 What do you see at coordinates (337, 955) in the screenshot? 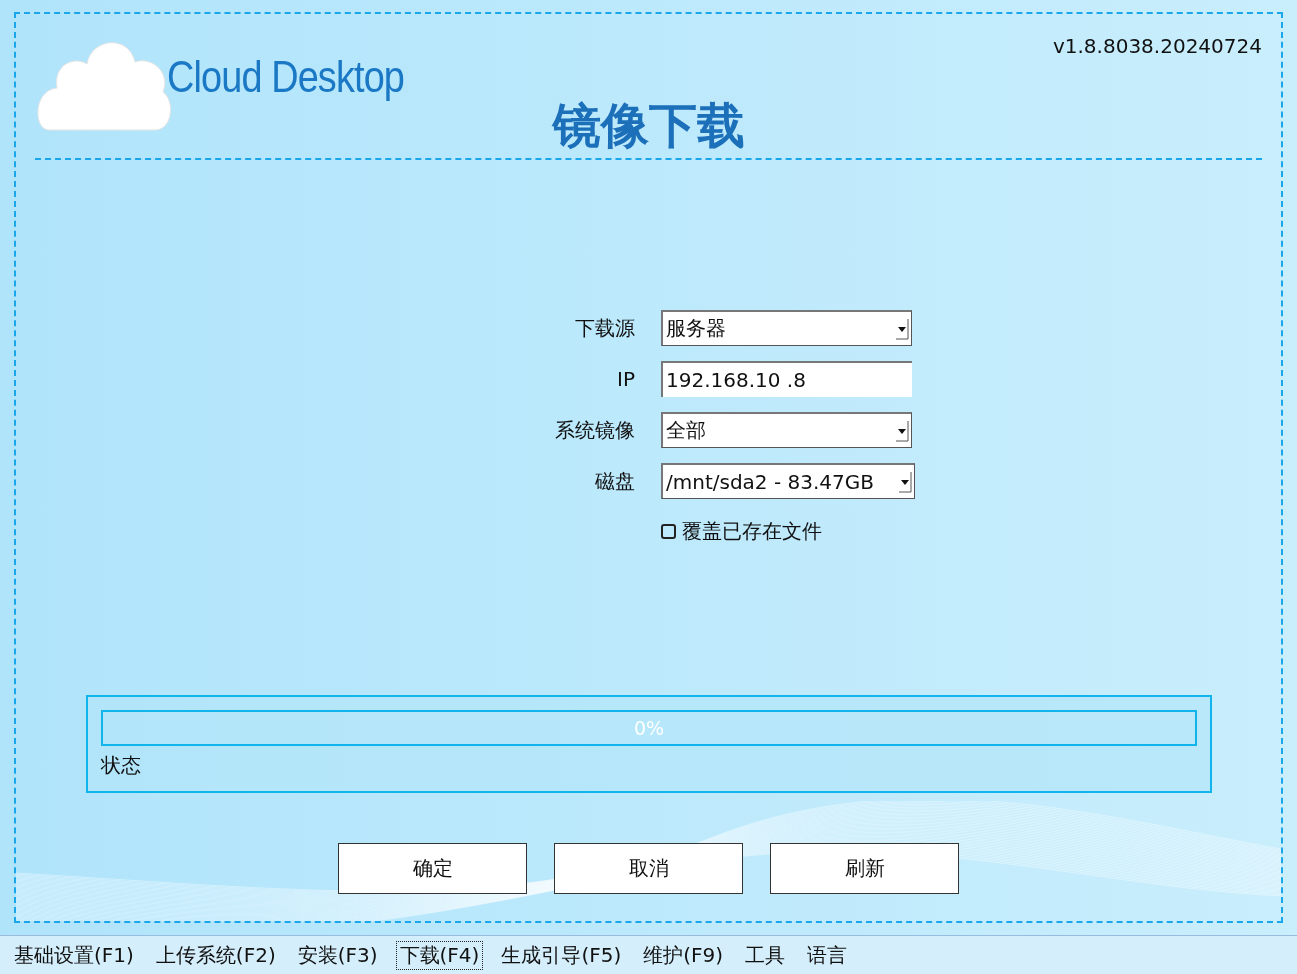
I see `menu-item: 安装(F3)` at bounding box center [337, 955].